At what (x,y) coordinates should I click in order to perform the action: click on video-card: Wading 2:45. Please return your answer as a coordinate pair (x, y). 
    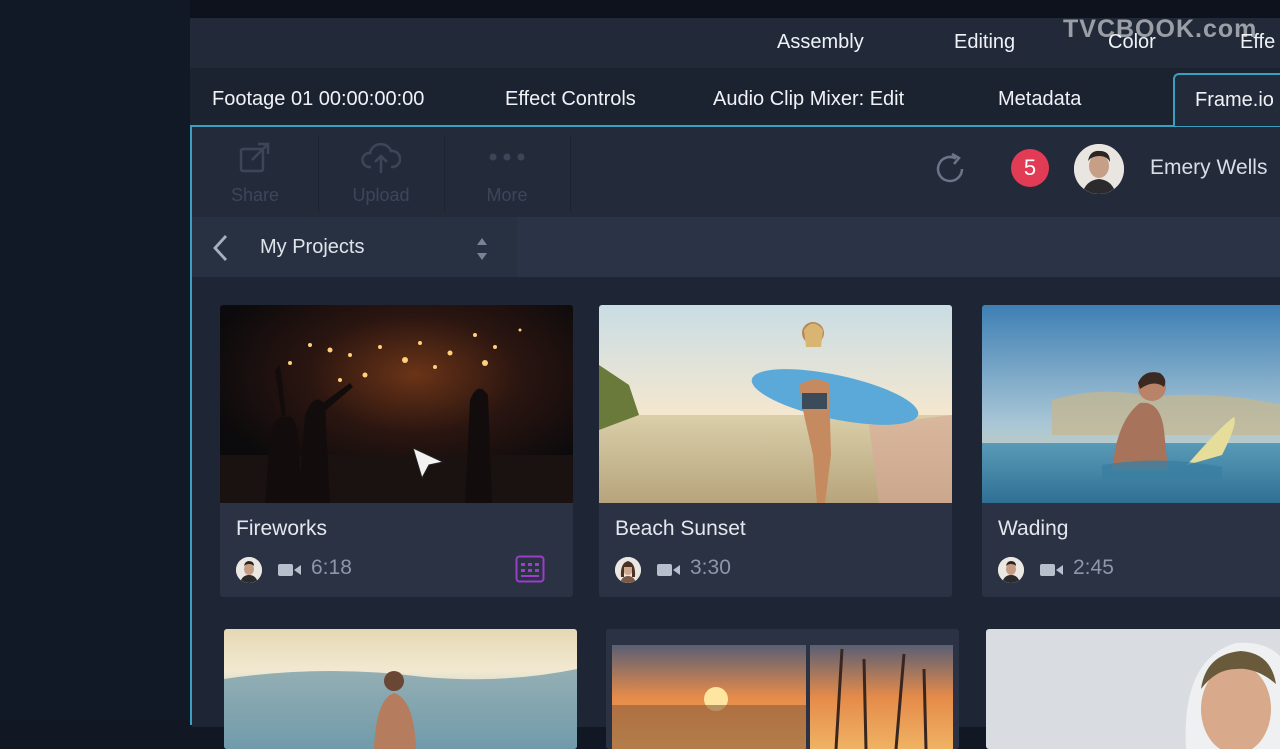
    Looking at the image, I should click on (1131, 451).